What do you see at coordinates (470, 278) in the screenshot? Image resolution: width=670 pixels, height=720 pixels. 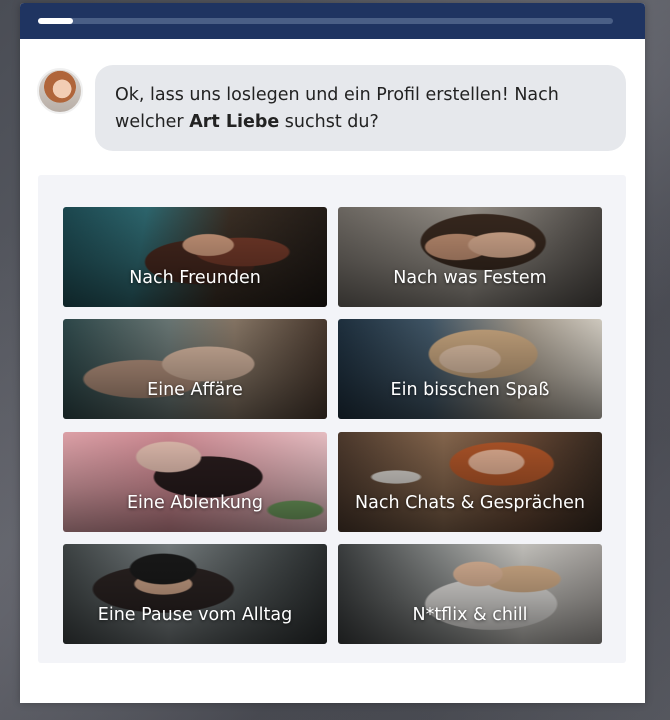 I see `option-label: Nach was Festem` at bounding box center [470, 278].